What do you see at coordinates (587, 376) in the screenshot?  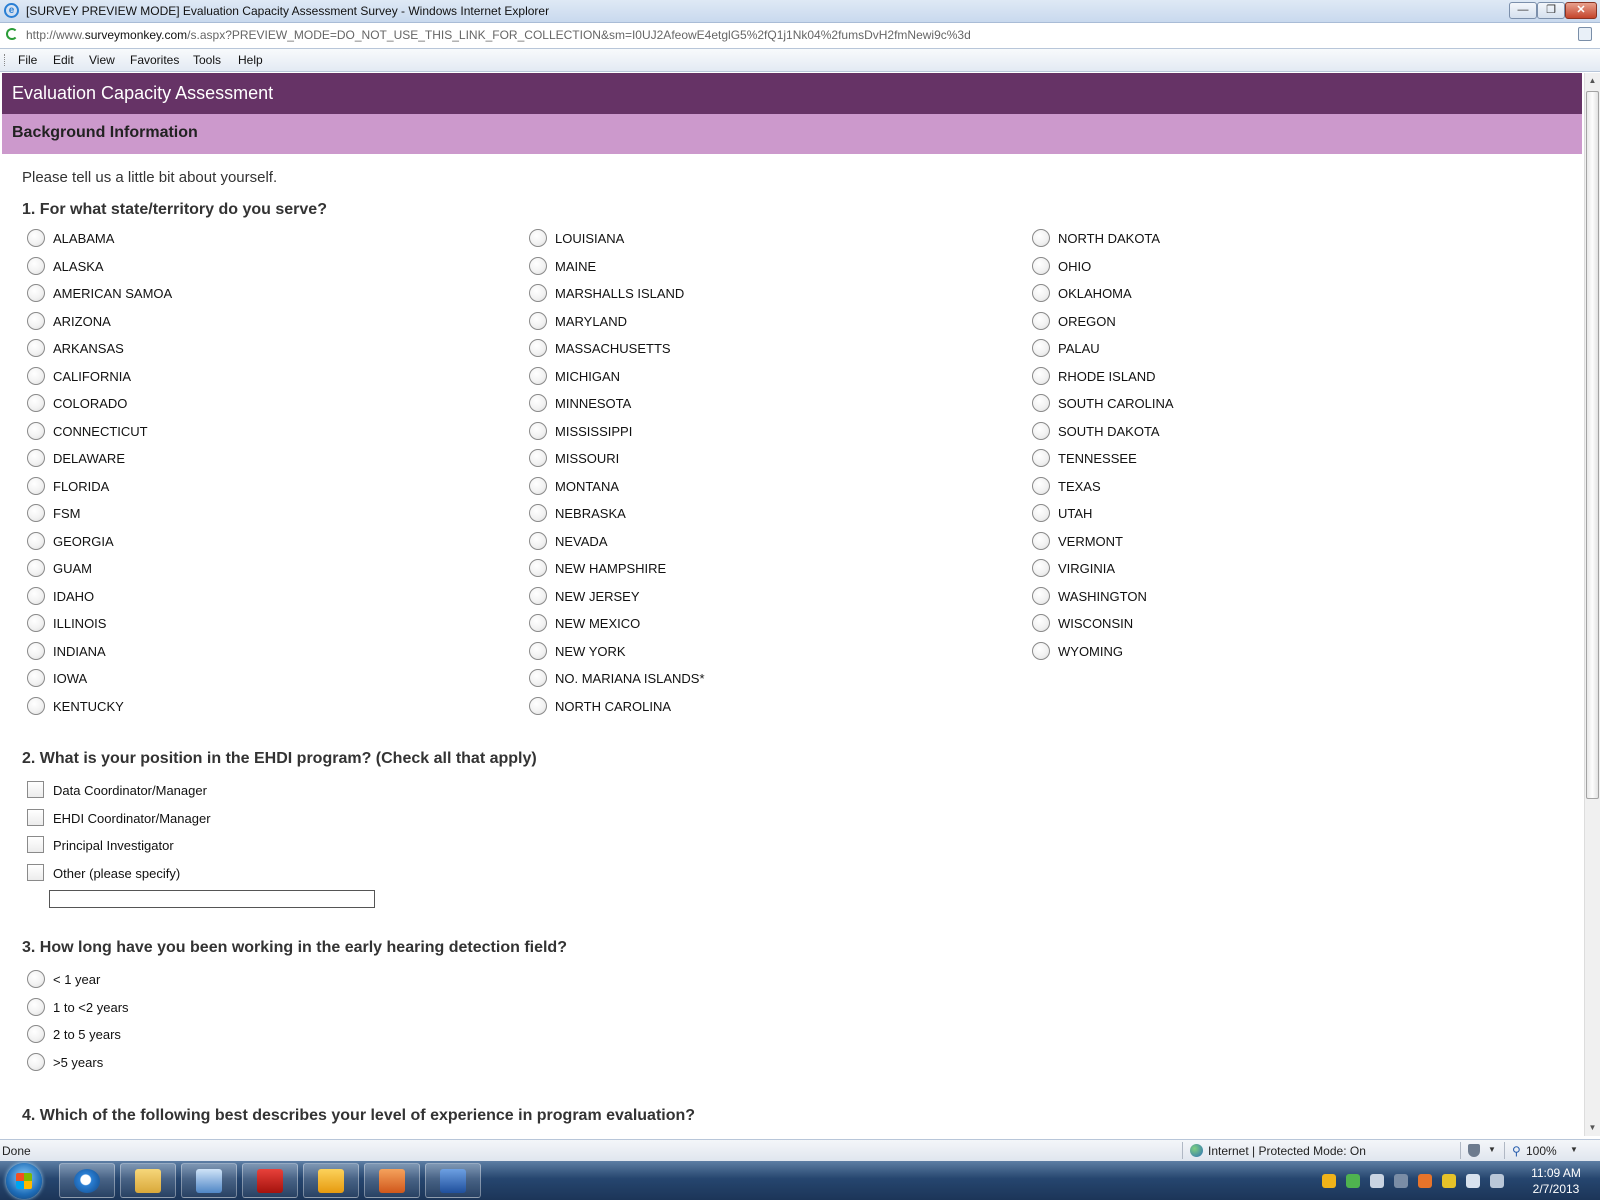 I see `state-option-label: MICHIGAN` at bounding box center [587, 376].